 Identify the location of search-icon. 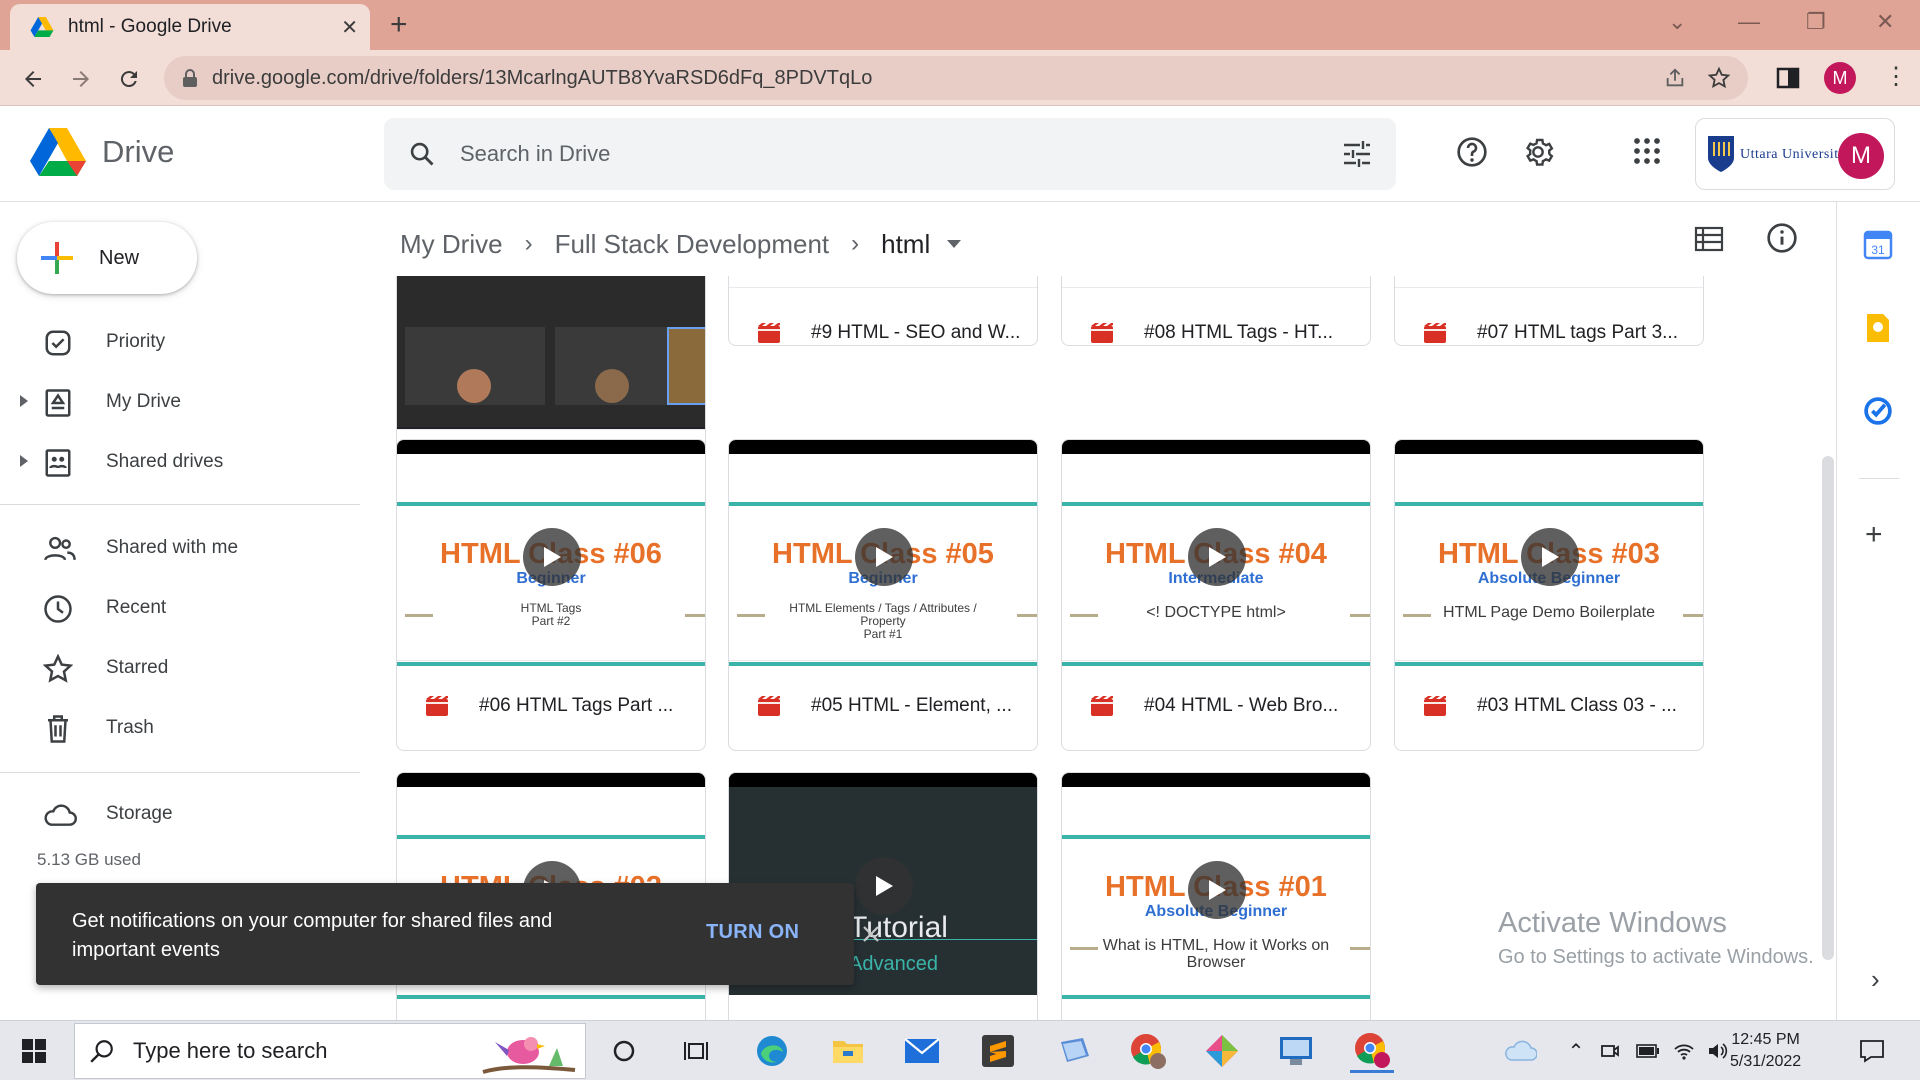
(422, 154).